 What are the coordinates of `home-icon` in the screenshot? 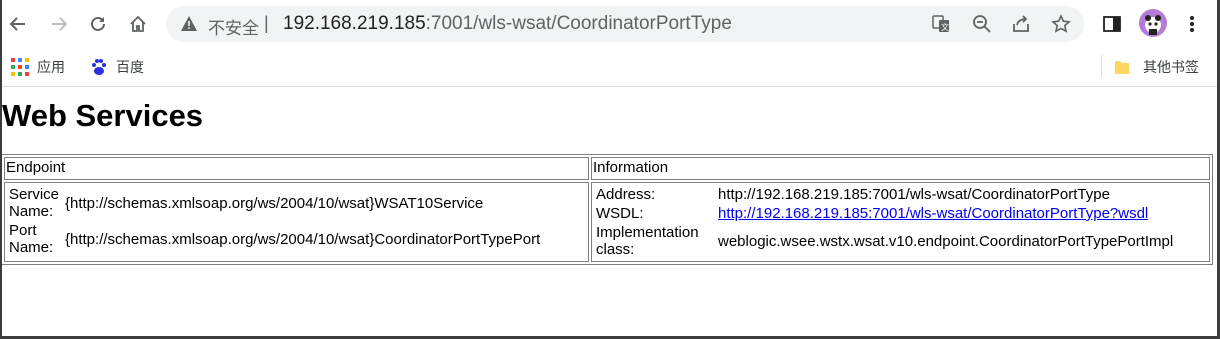 It's located at (138, 24).